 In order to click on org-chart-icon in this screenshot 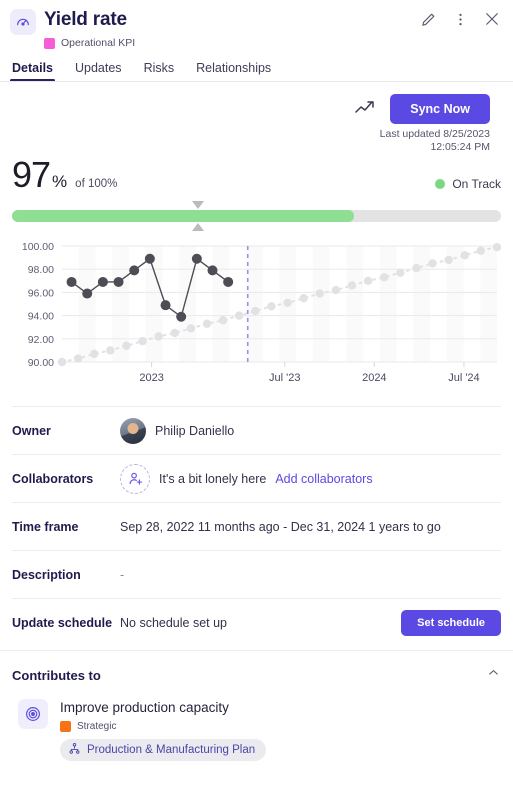, I will do `click(74, 750)`.